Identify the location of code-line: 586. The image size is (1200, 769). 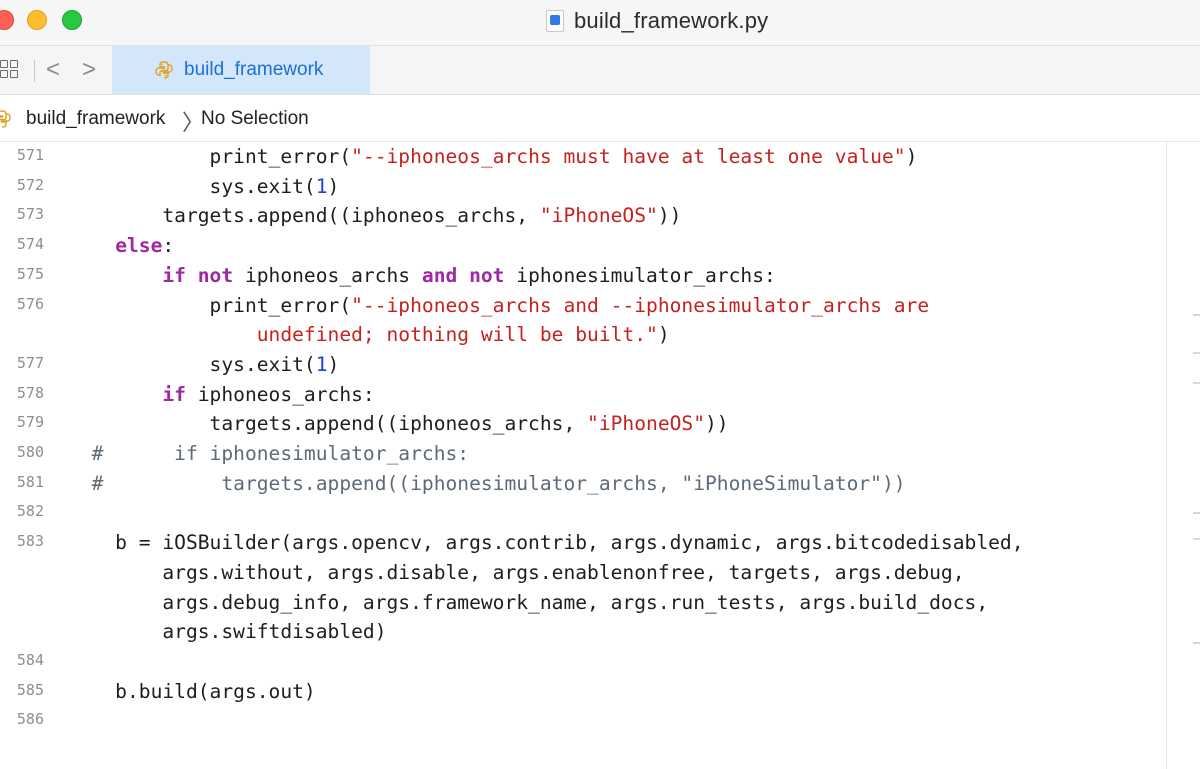
(583, 721).